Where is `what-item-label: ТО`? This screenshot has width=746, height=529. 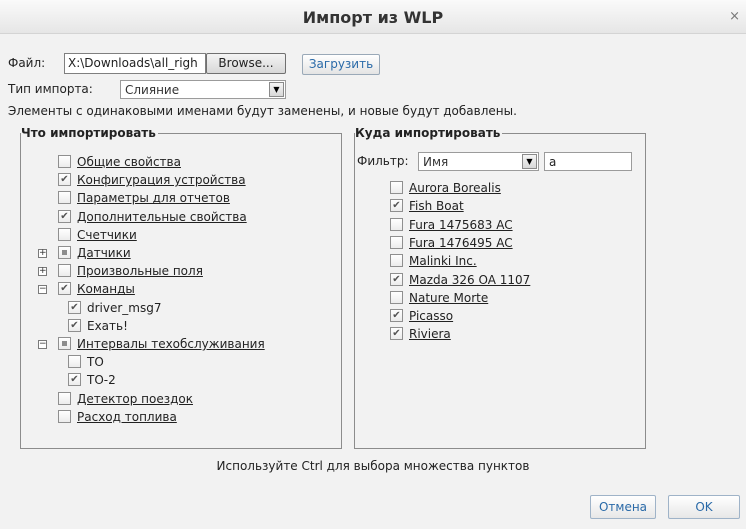 what-item-label: ТО is located at coordinates (95, 362).